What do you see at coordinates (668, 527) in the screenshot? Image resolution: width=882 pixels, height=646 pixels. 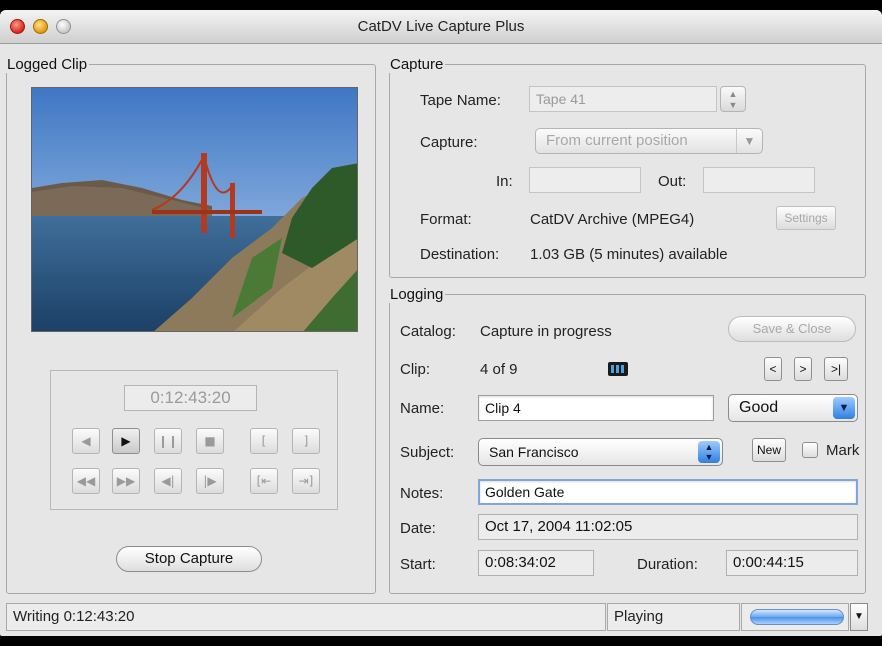 I see `date-field: Oct 17, 2004 11:02:05` at bounding box center [668, 527].